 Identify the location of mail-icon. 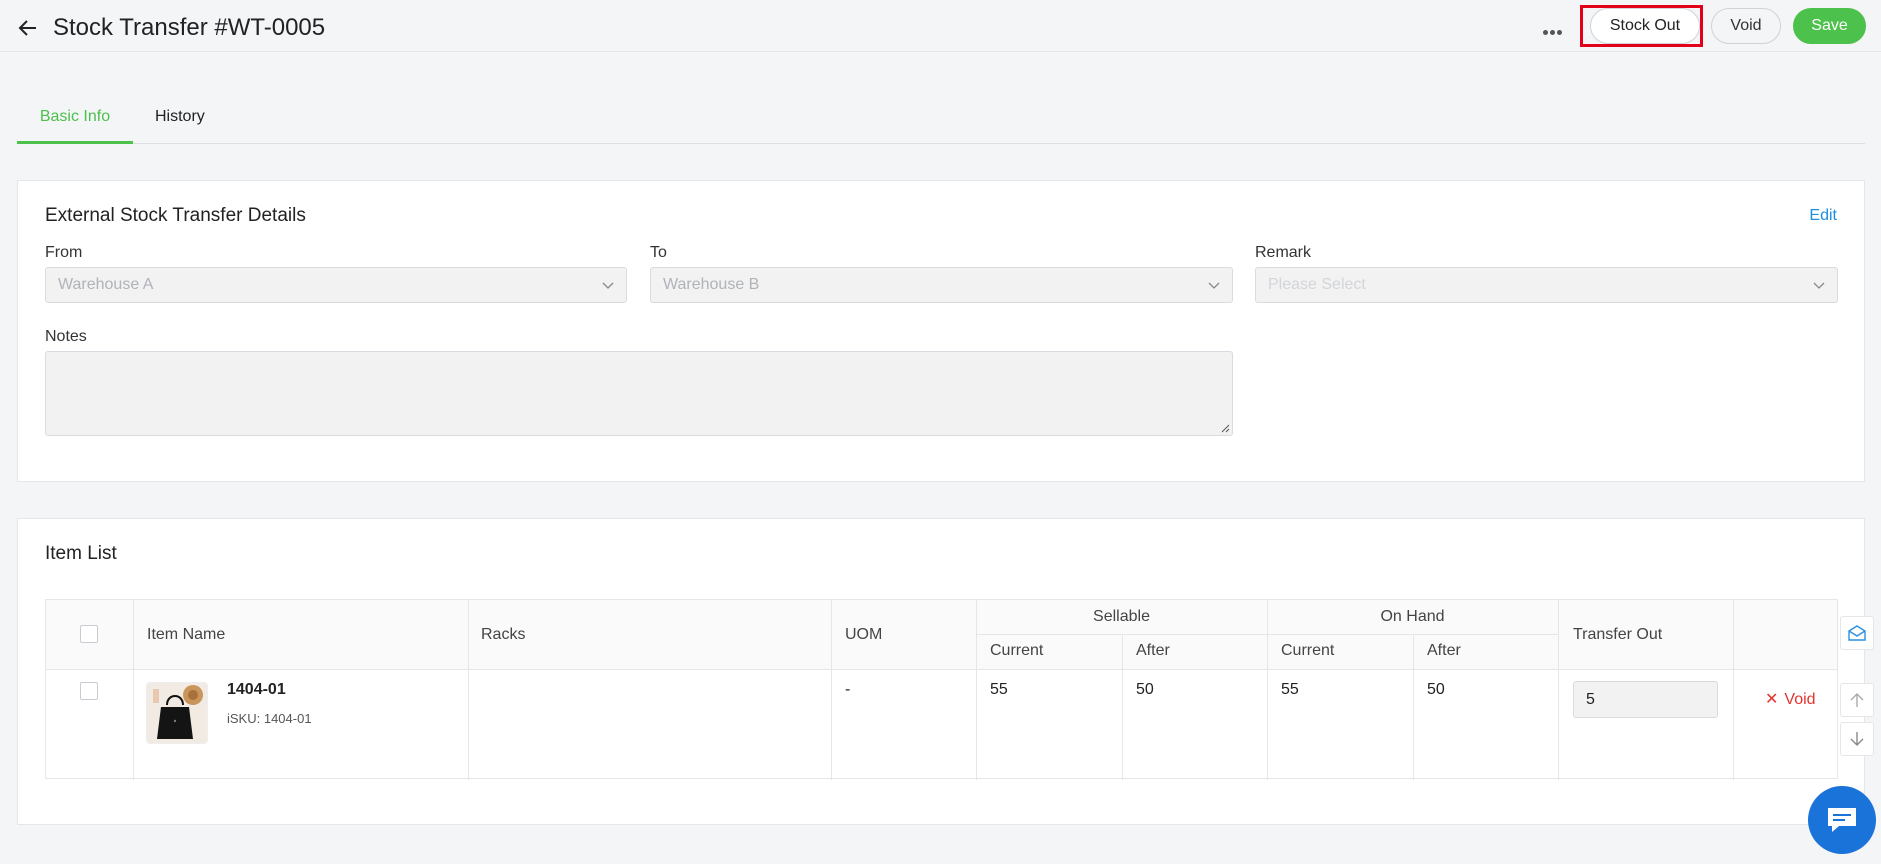
(1857, 633).